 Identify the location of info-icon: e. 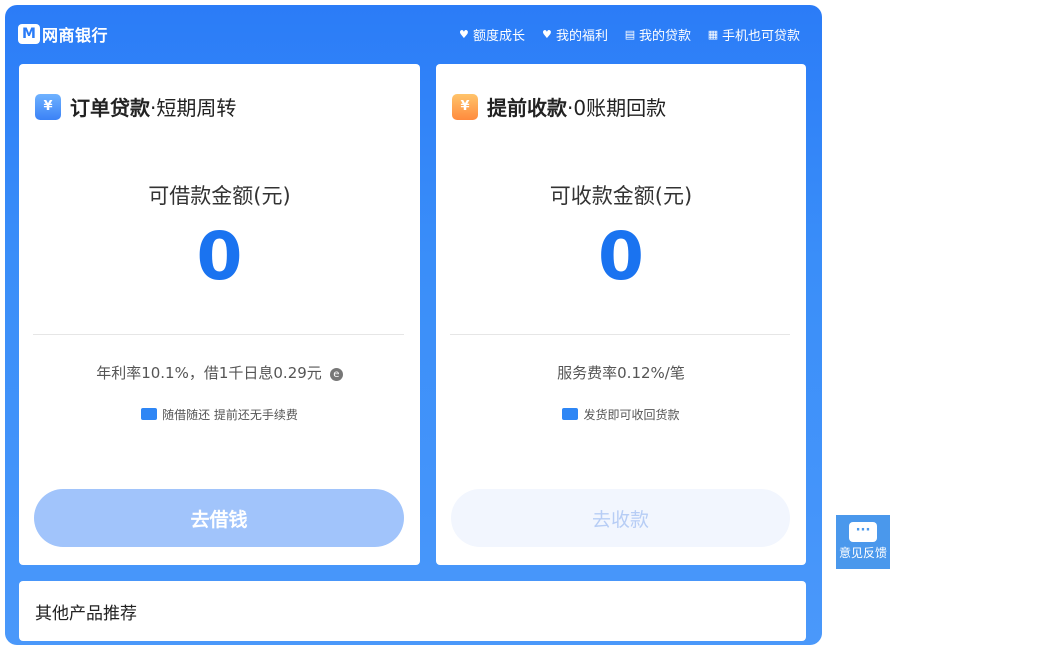
(336, 374).